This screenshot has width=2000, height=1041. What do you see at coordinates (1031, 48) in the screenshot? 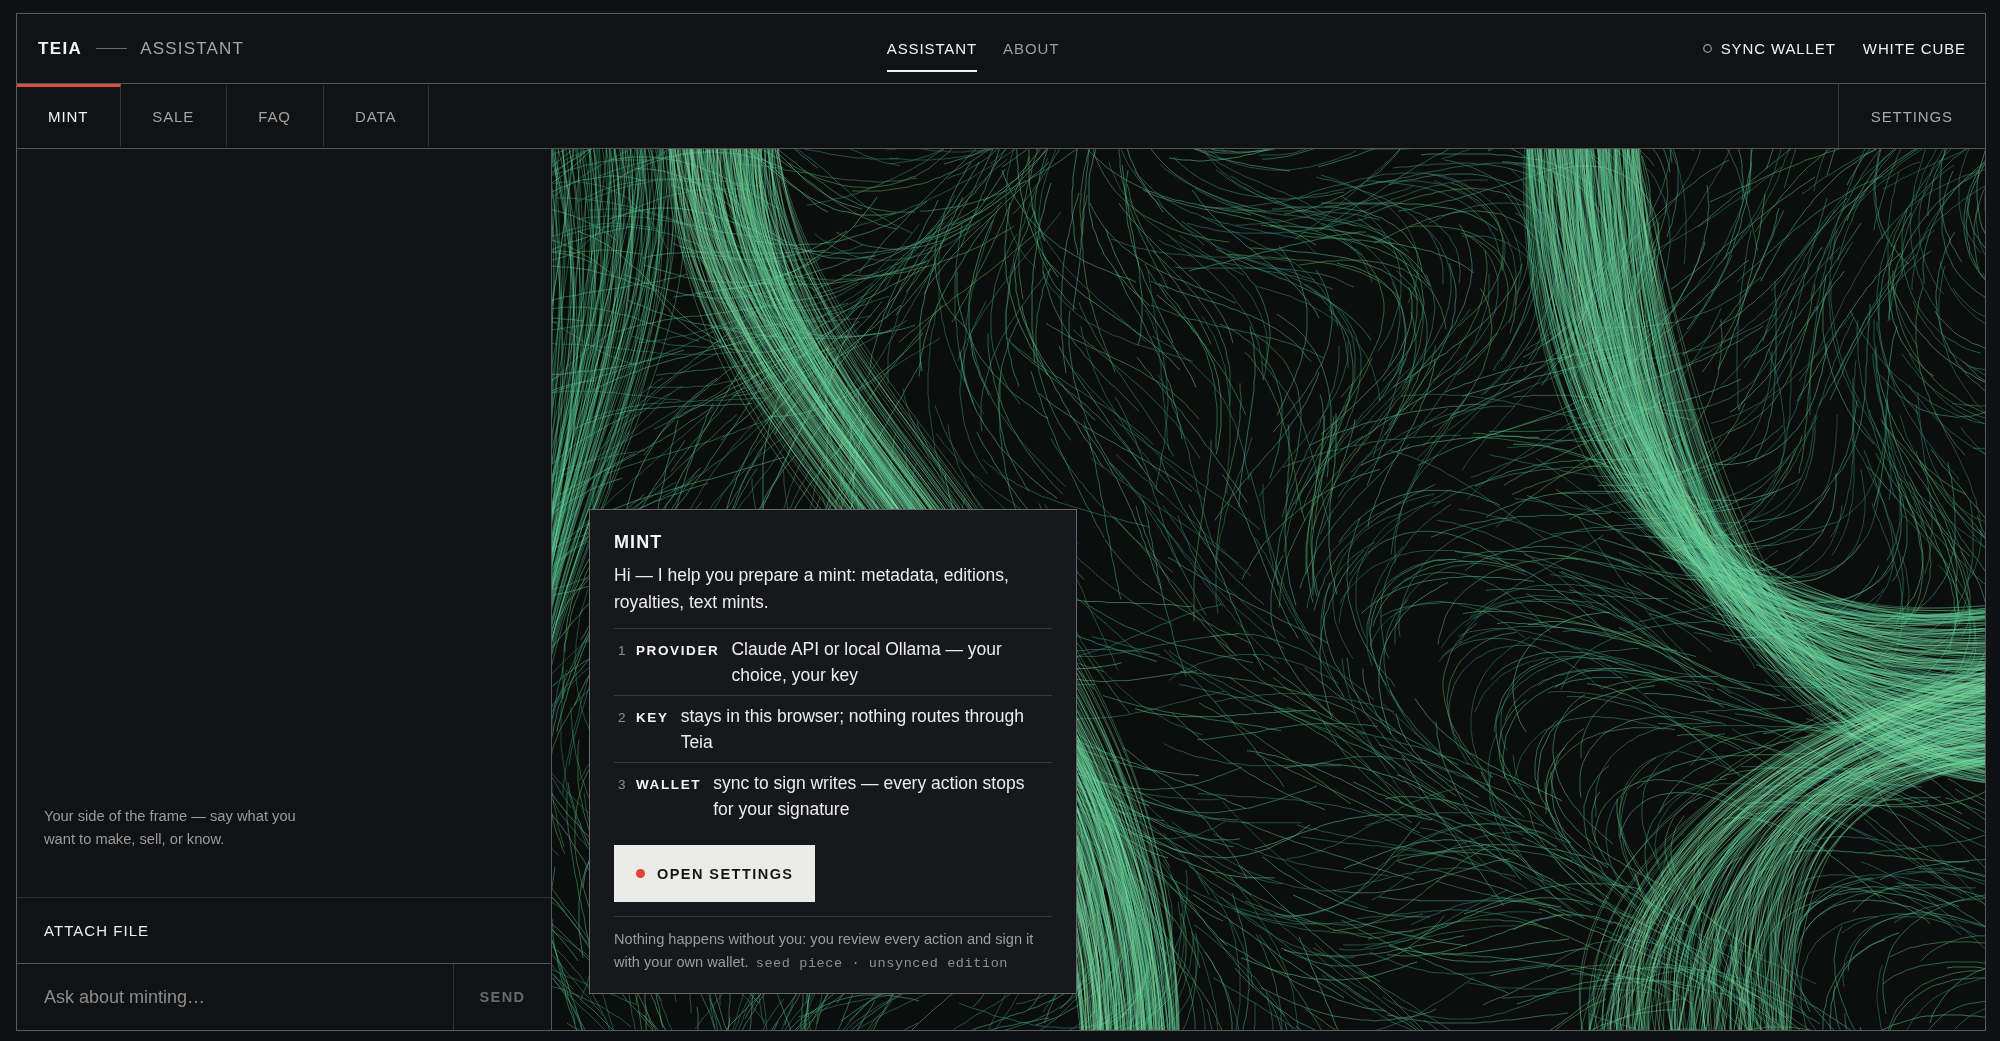
I see `nav-link: ABOUT` at bounding box center [1031, 48].